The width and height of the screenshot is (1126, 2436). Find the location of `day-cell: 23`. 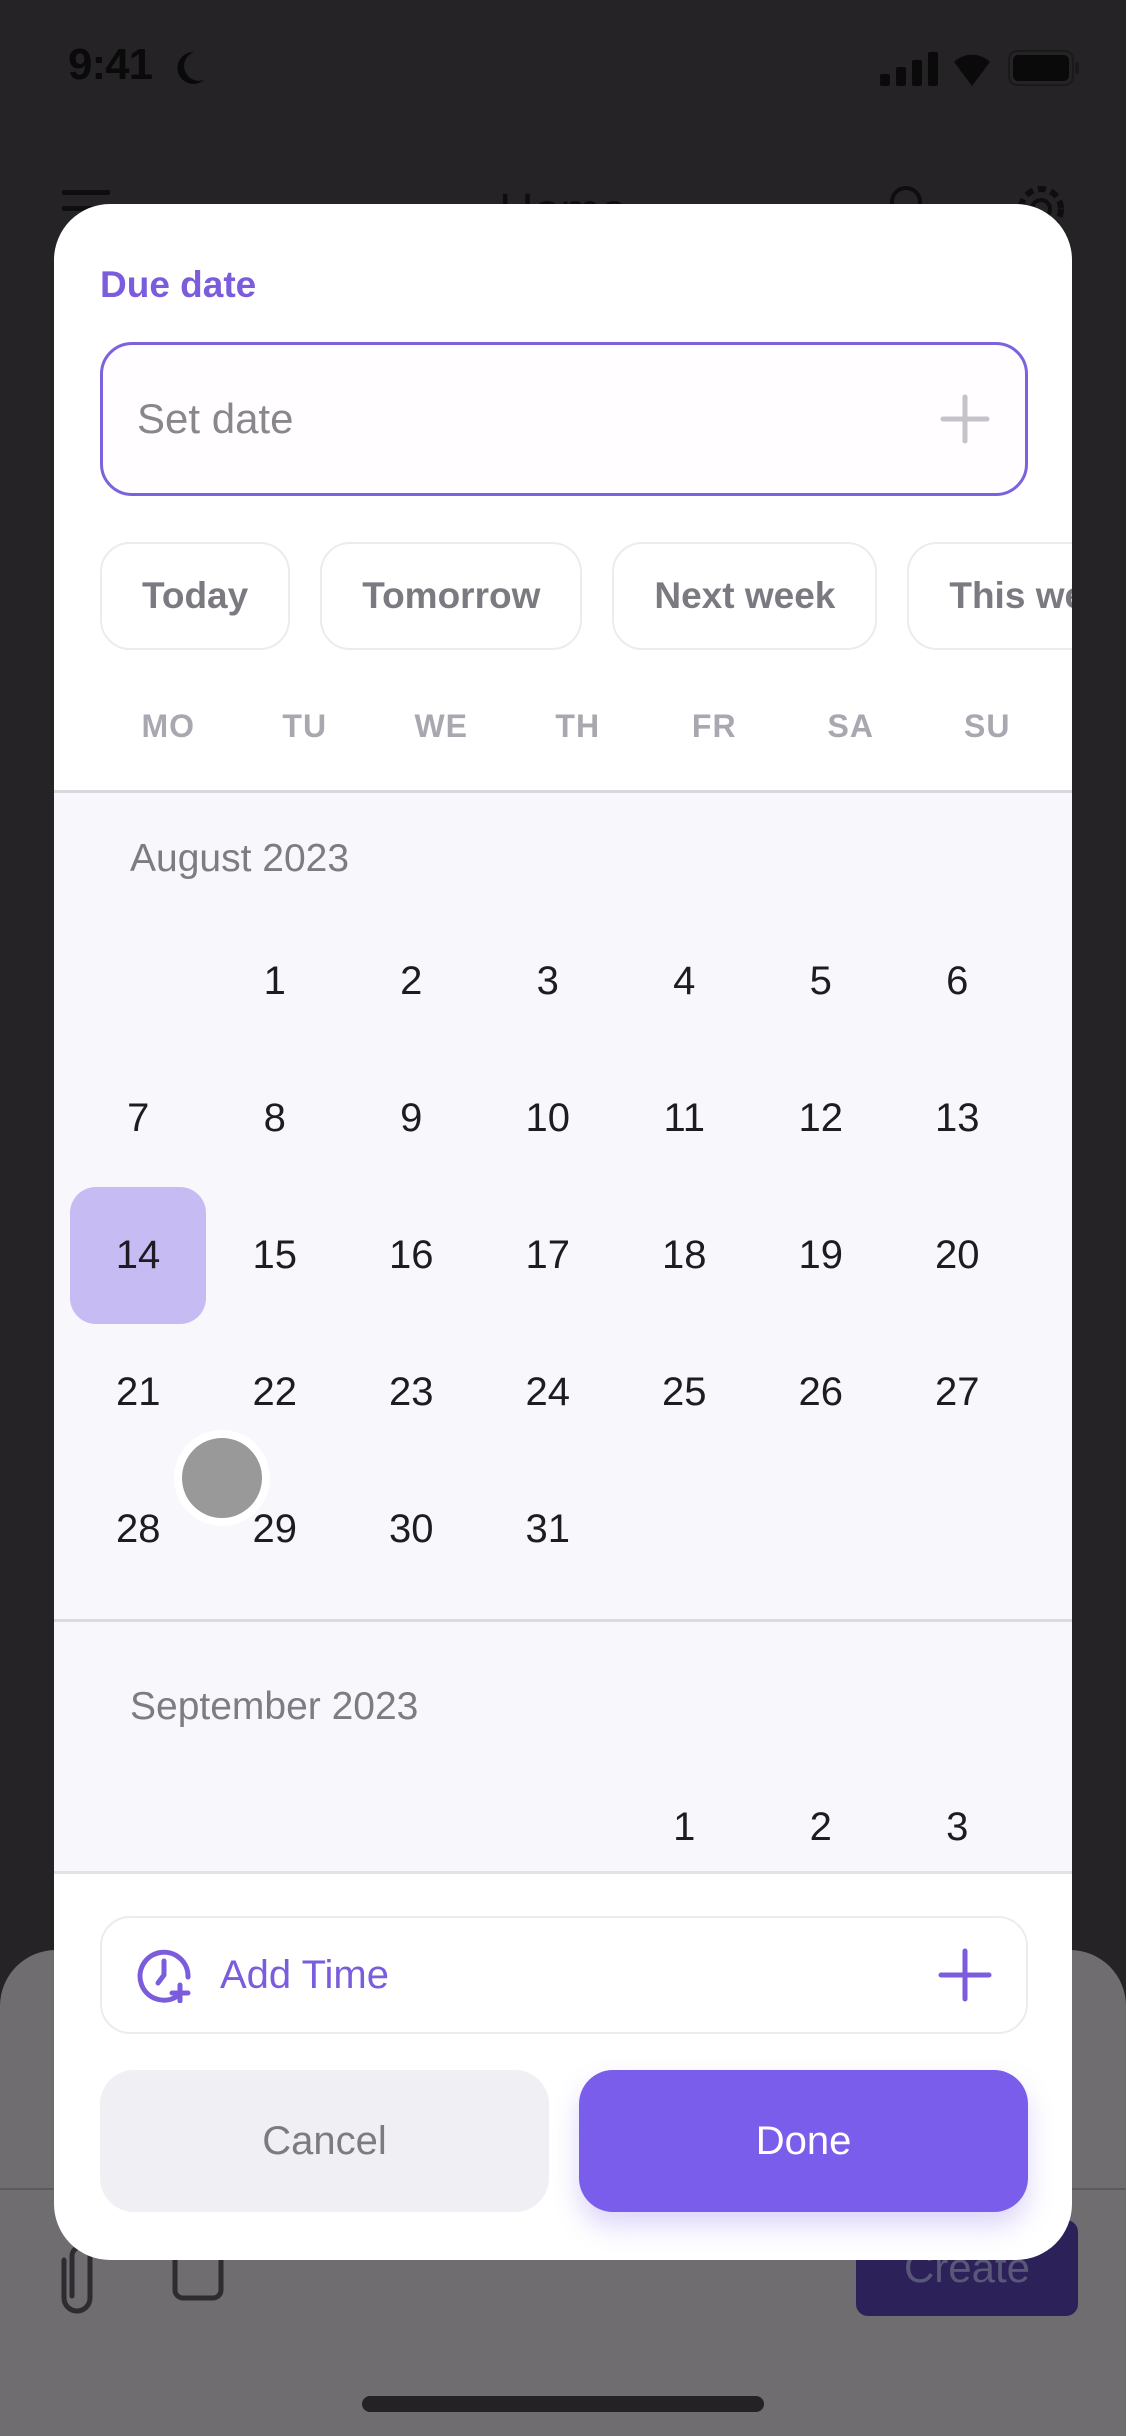

day-cell: 23 is located at coordinates (411, 1392).